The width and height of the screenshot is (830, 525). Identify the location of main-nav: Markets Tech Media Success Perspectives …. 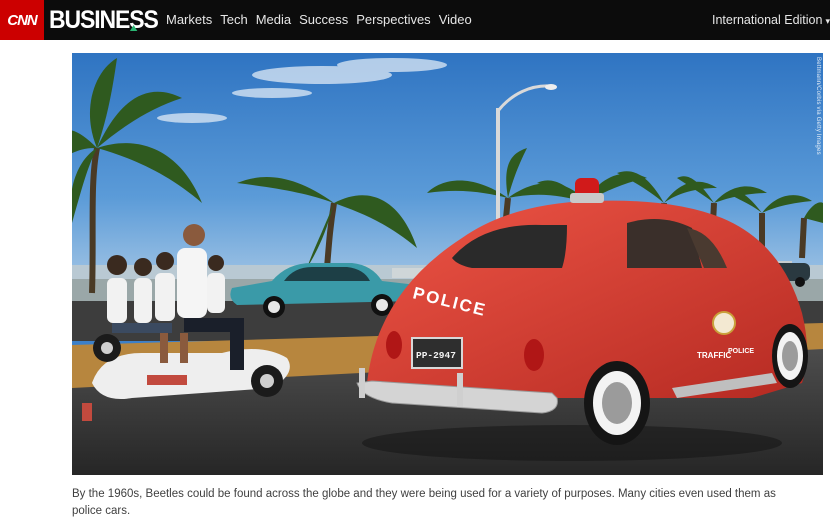
(323, 20).